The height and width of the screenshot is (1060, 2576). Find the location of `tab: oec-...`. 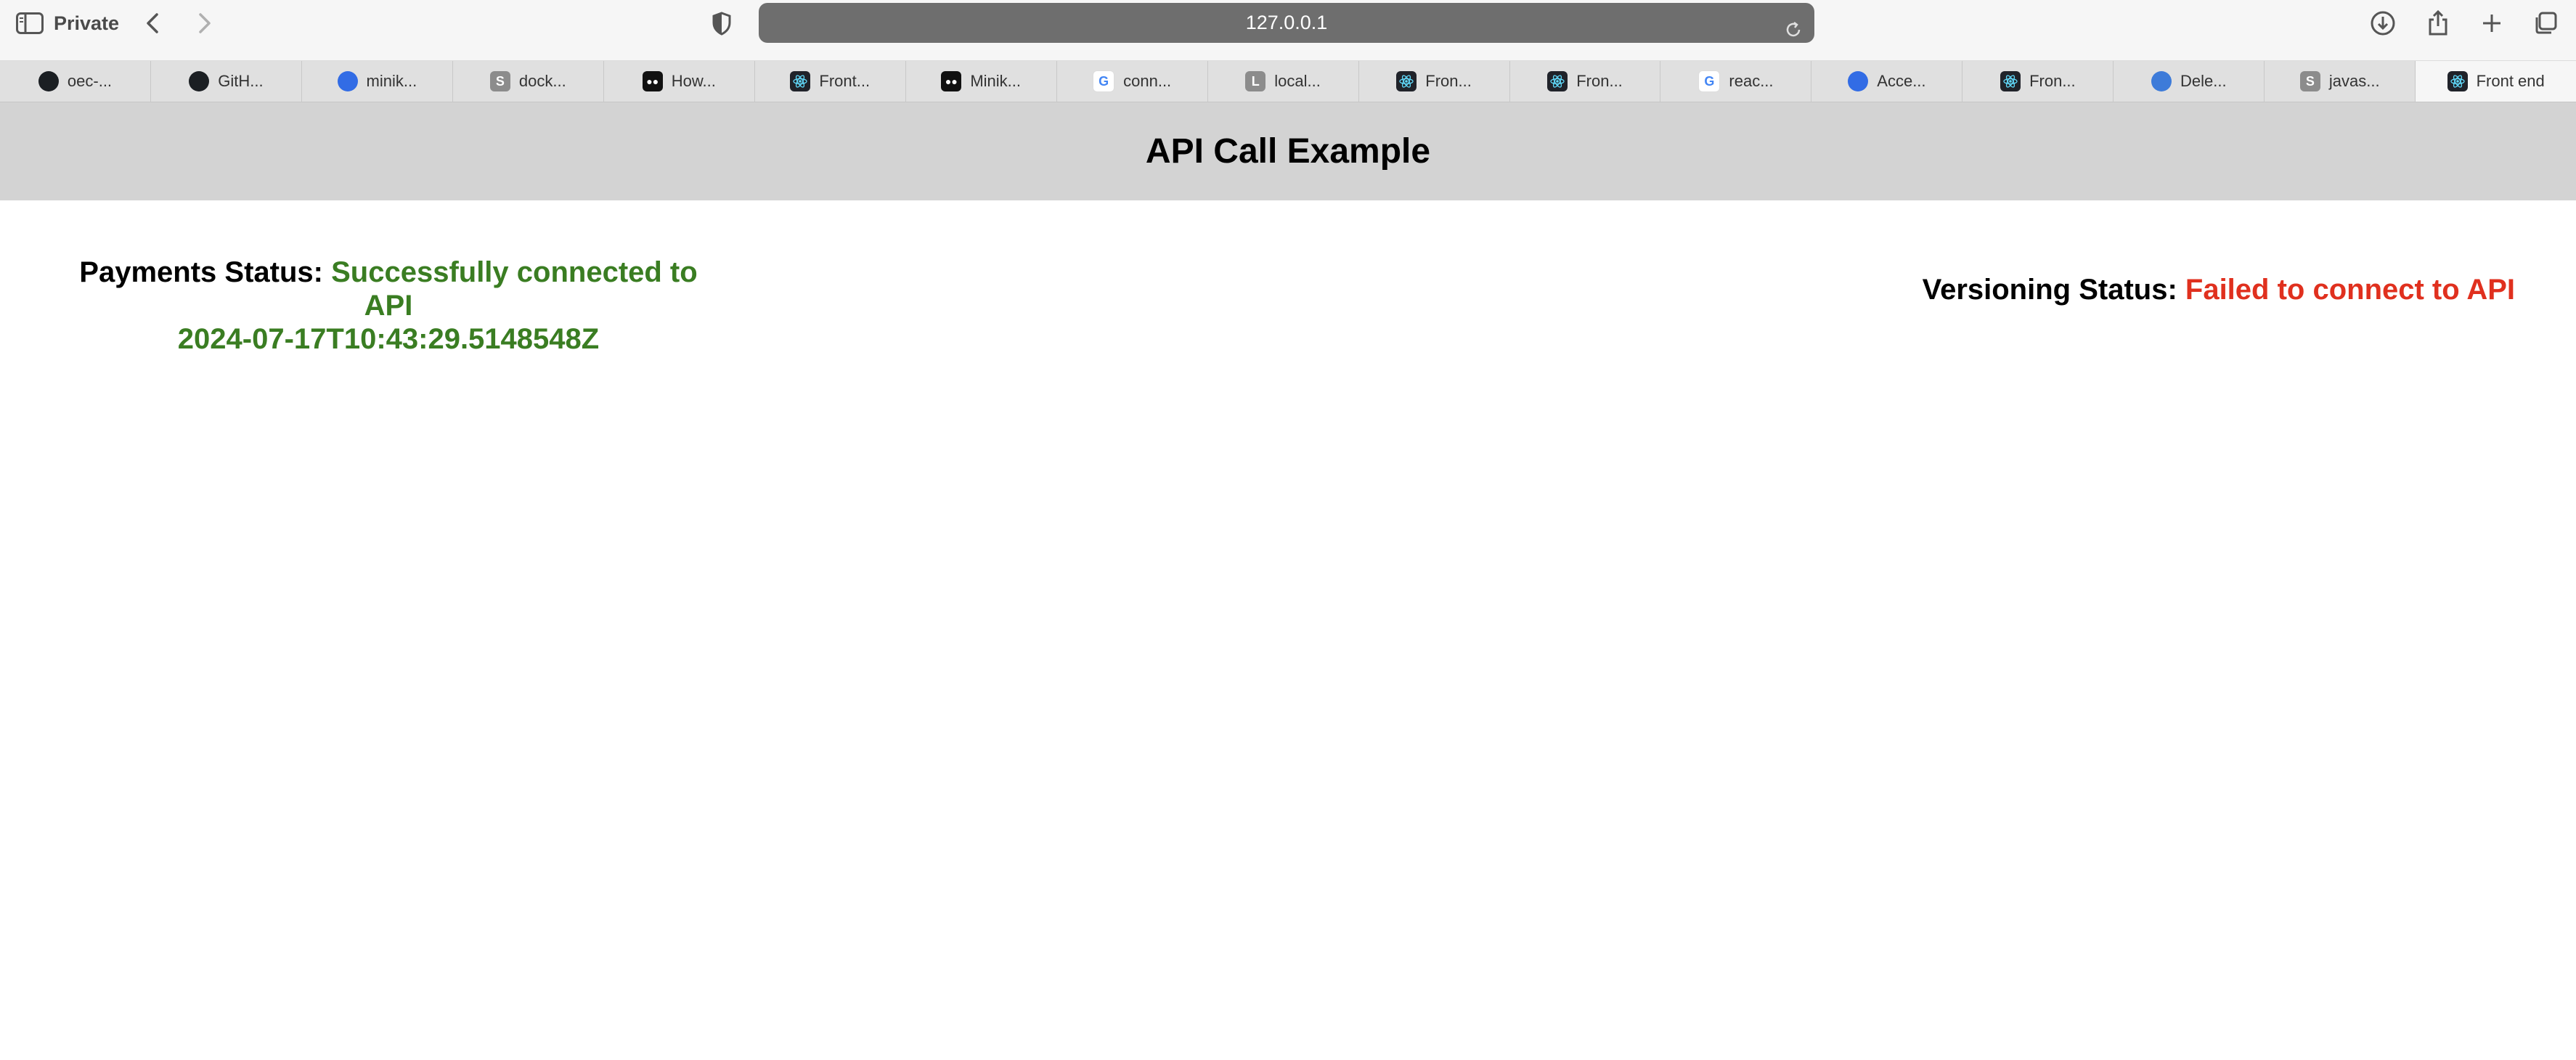

tab: oec-... is located at coordinates (75, 81).